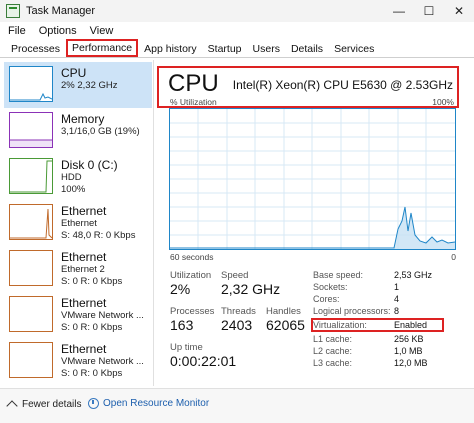  I want to click on threads-value: 2403, so click(237, 325).